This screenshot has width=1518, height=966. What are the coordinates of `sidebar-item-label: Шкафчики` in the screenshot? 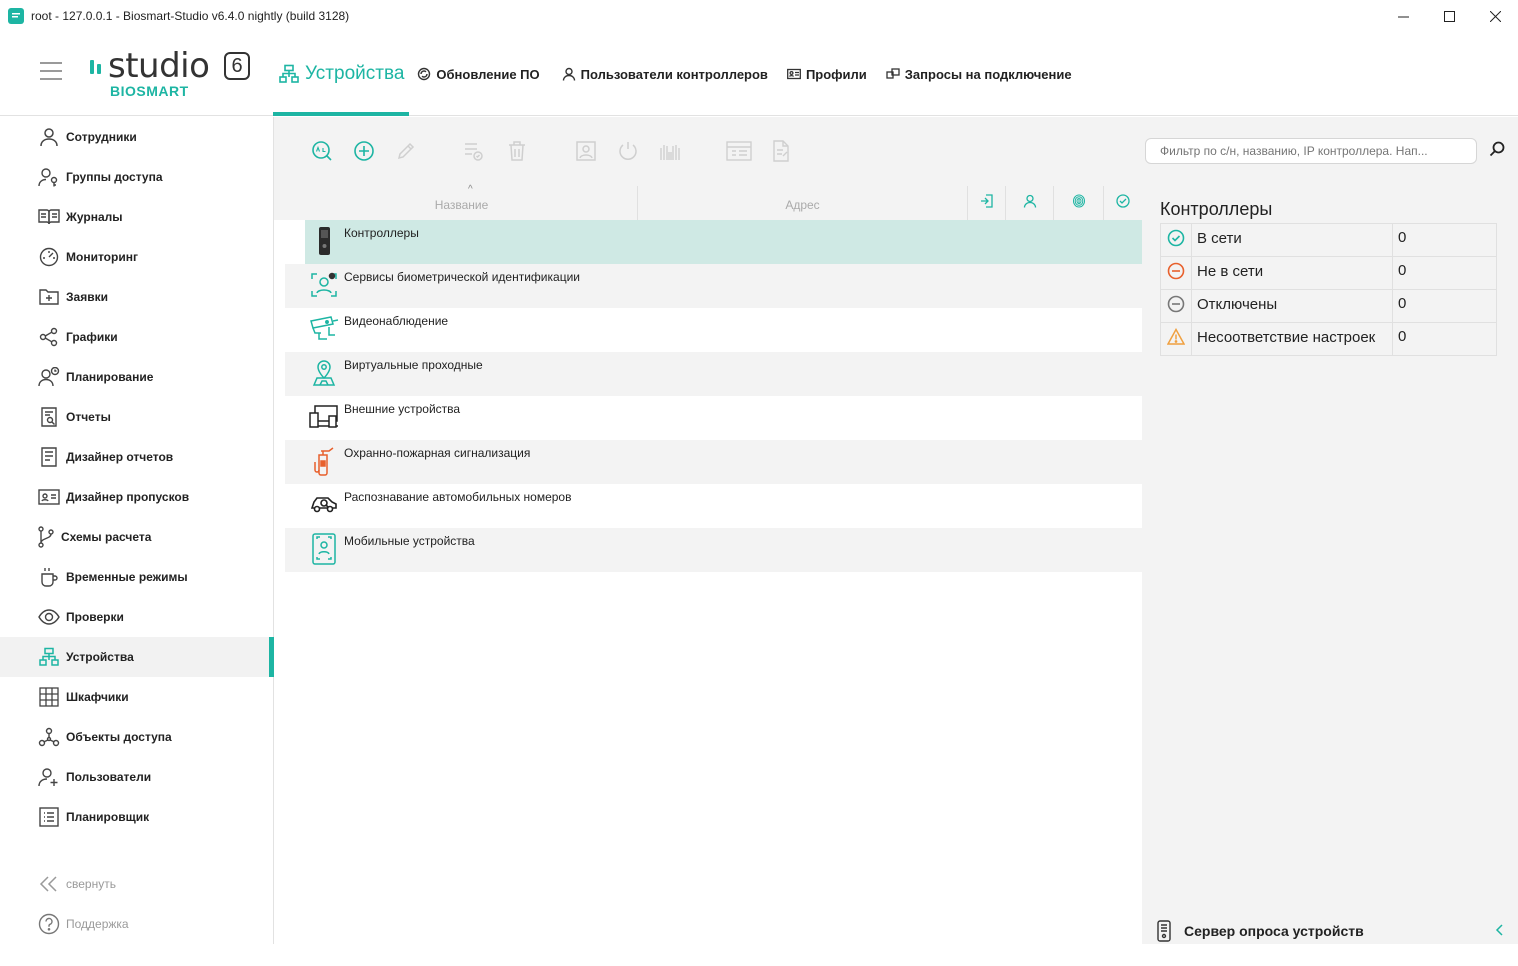 It's located at (97, 697).